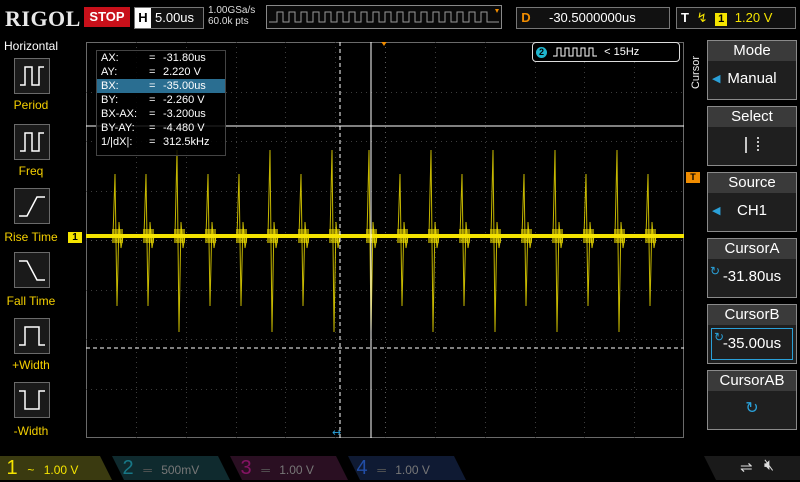 The image size is (800, 482). Describe the element at coordinates (746, 467) in the screenshot. I see `usb-icon: ⇌` at that location.